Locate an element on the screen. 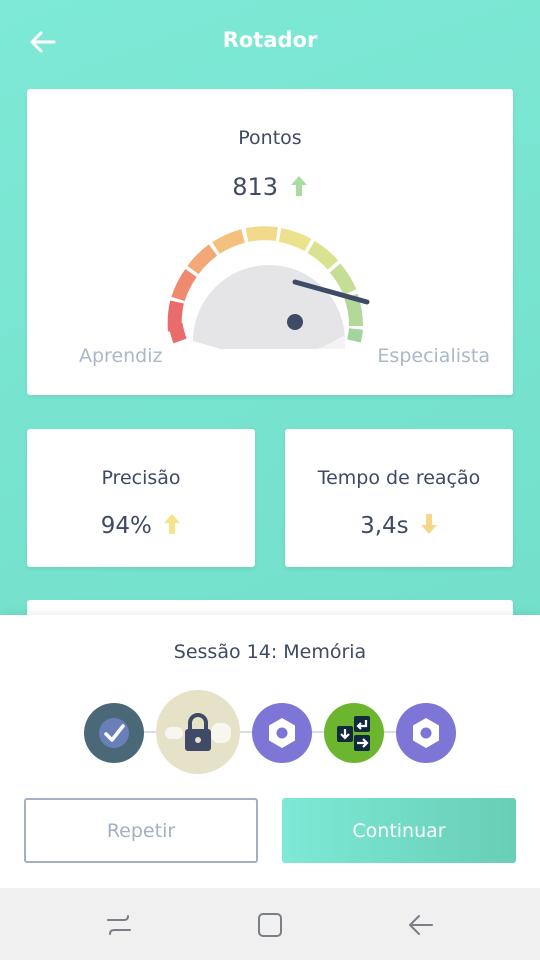  session-games-row is located at coordinates (270, 732).